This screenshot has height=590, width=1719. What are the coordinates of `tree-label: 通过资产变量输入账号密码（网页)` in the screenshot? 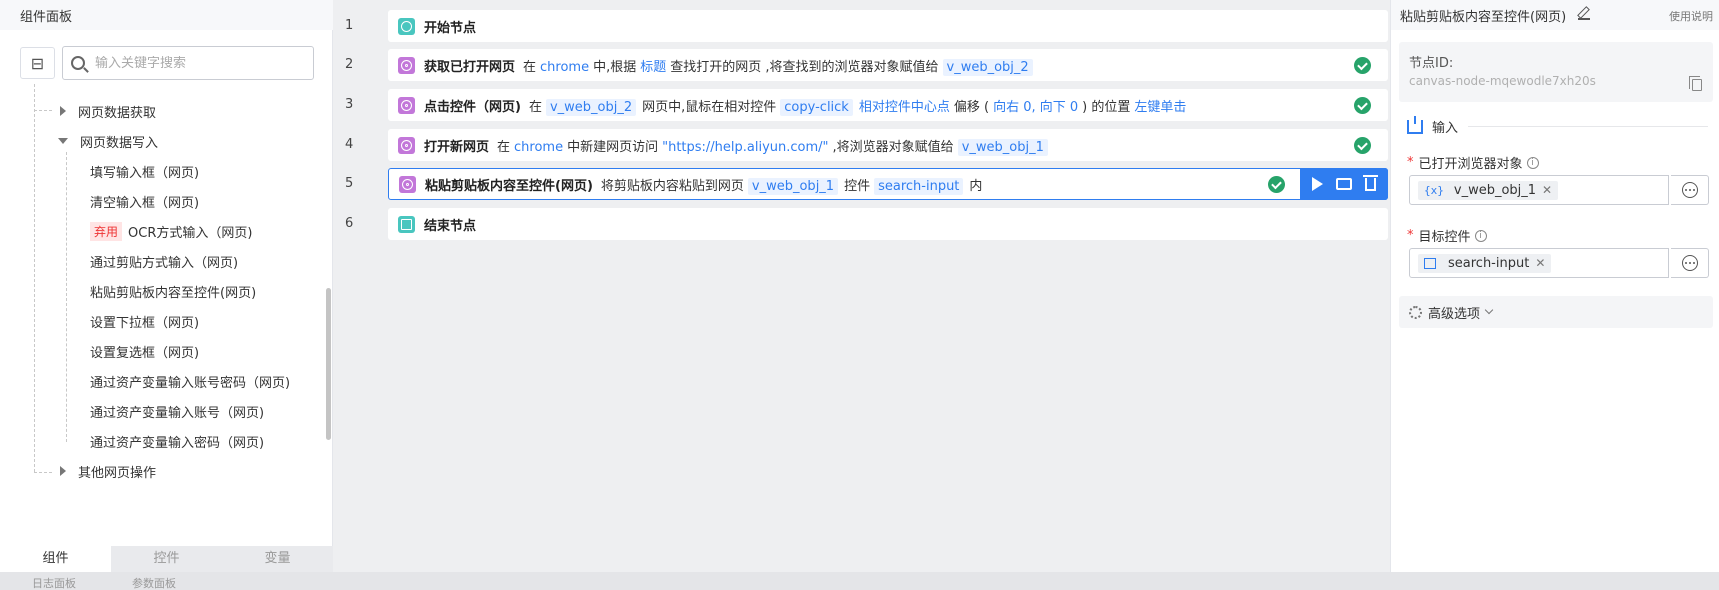 It's located at (190, 383).